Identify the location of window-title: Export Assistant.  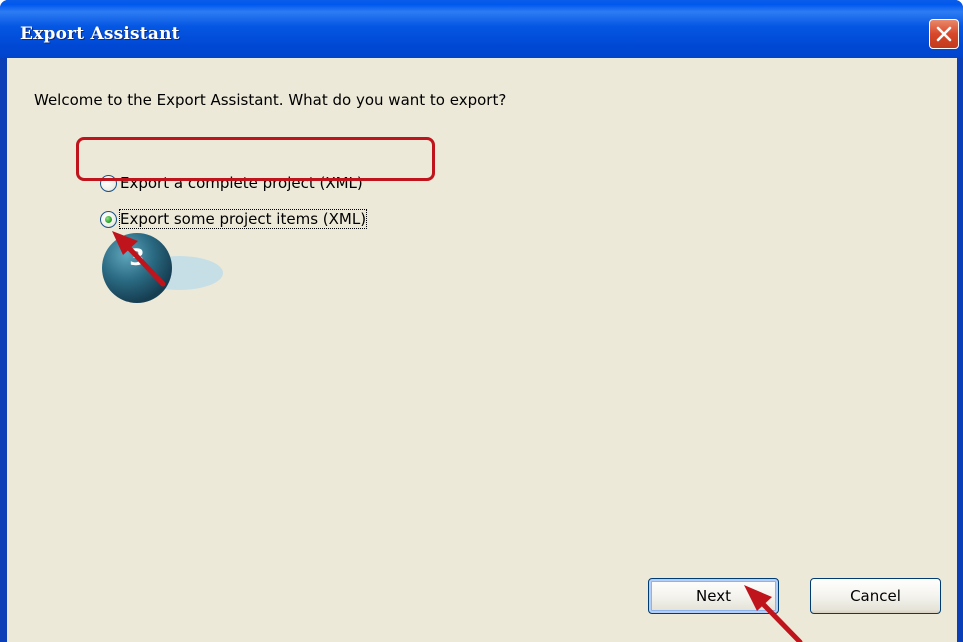
(100, 34).